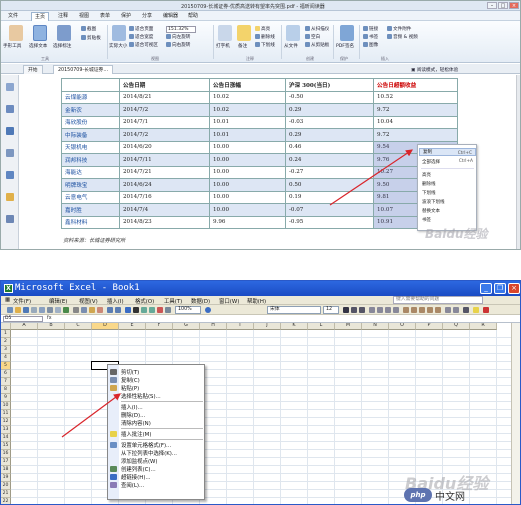 This screenshot has width=521, height=505. What do you see at coordinates (10, 153) in the screenshot?
I see `comments-icon` at bounding box center [10, 153].